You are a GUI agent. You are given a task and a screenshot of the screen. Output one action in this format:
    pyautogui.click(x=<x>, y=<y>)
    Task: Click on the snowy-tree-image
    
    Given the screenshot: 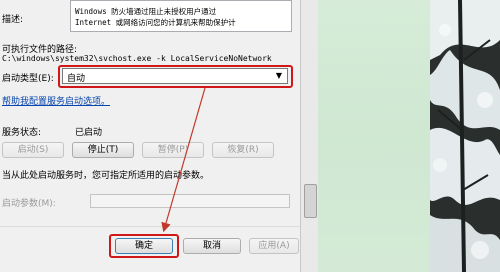 What is the action you would take?
    pyautogui.click(x=465, y=136)
    